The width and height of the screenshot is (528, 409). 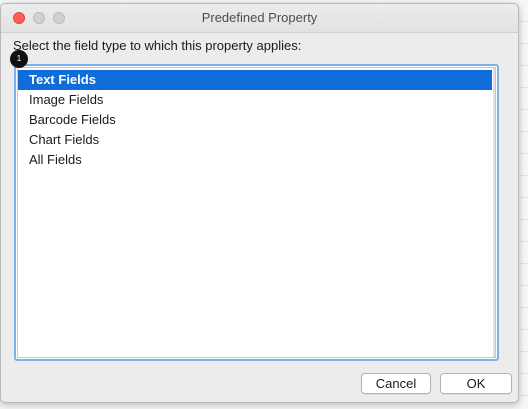 What do you see at coordinates (19, 59) in the screenshot?
I see `callout-badge: 1` at bounding box center [19, 59].